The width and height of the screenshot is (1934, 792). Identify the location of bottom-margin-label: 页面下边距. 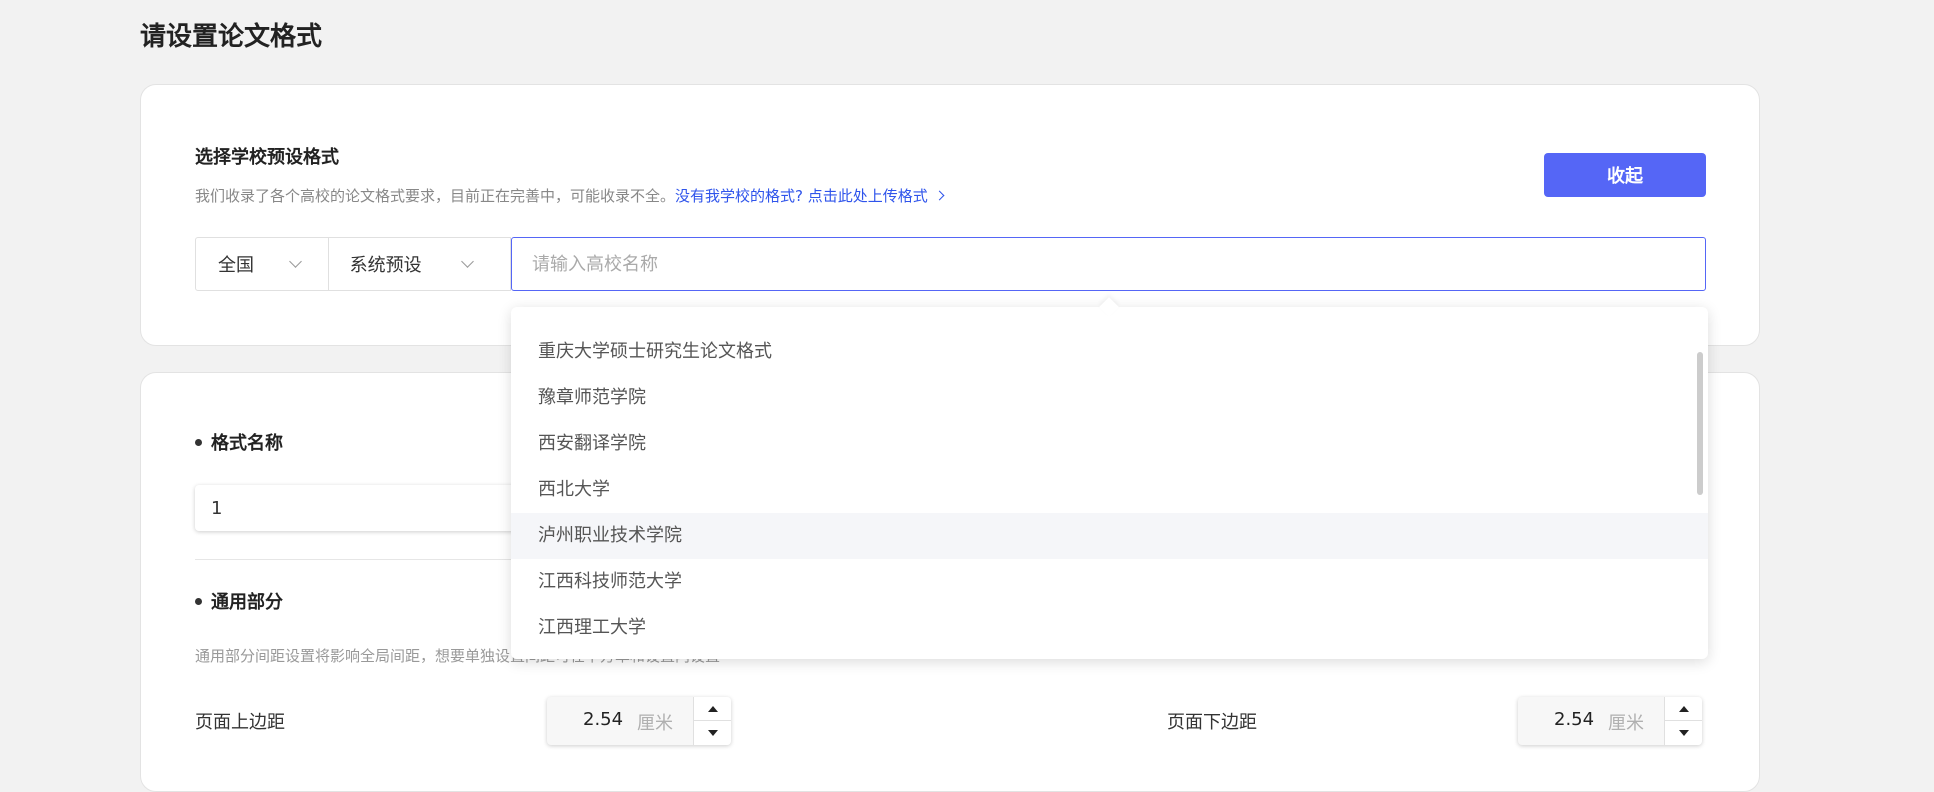
(1212, 722).